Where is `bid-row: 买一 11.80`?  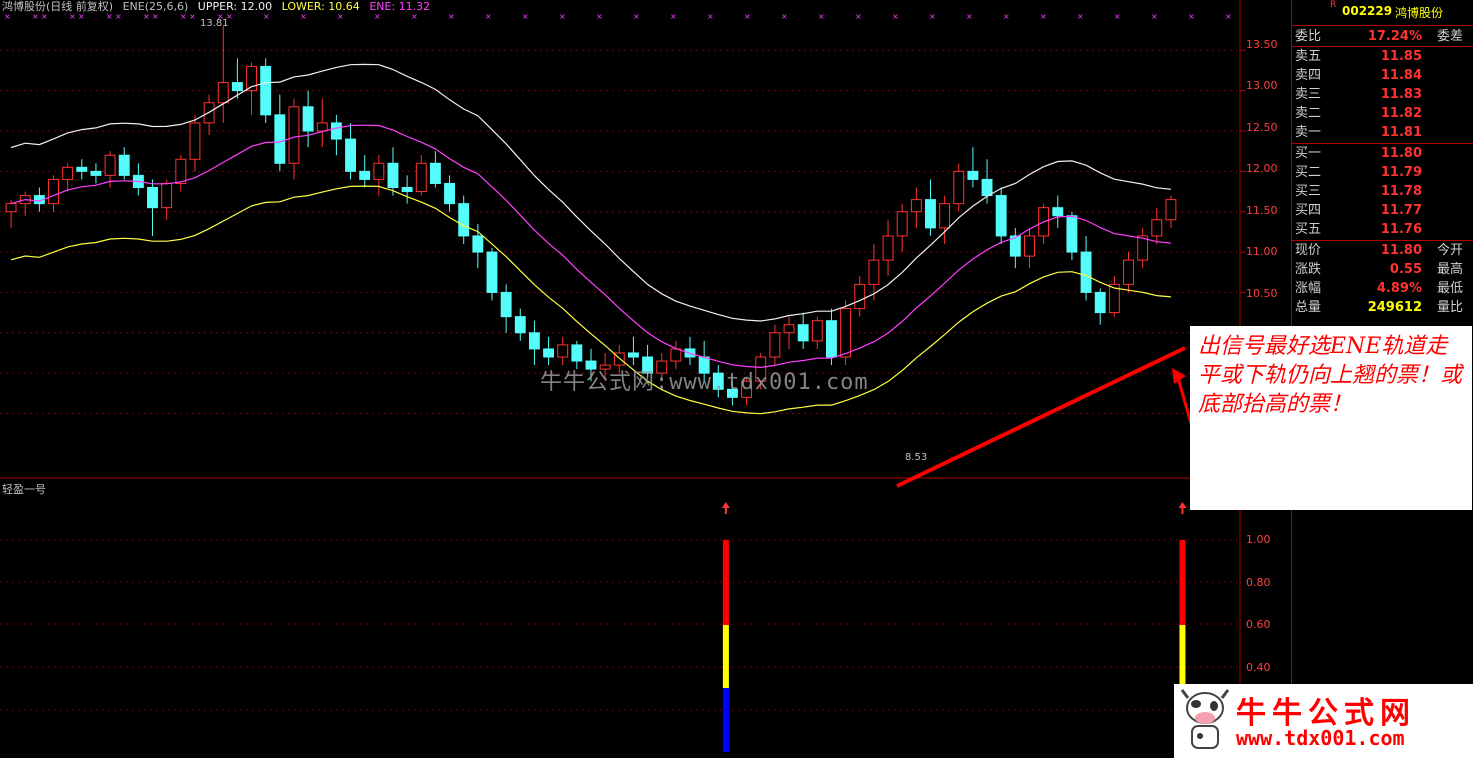 bid-row: 买一 11.80 is located at coordinates (1382, 153).